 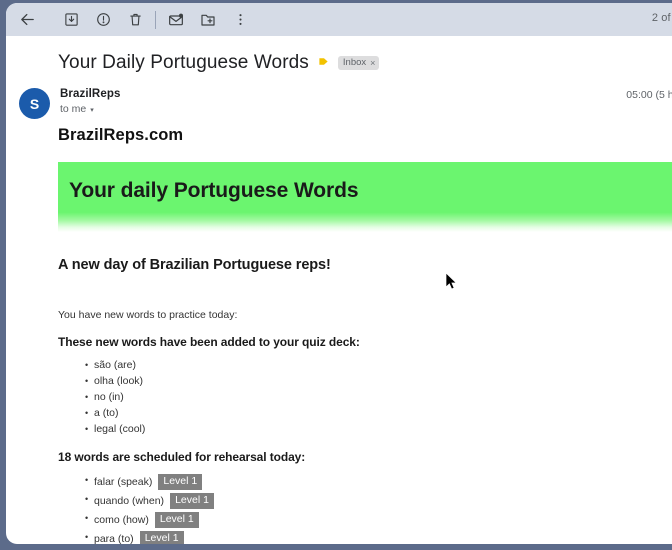 I want to click on list-item: a (to), so click(x=378, y=413).